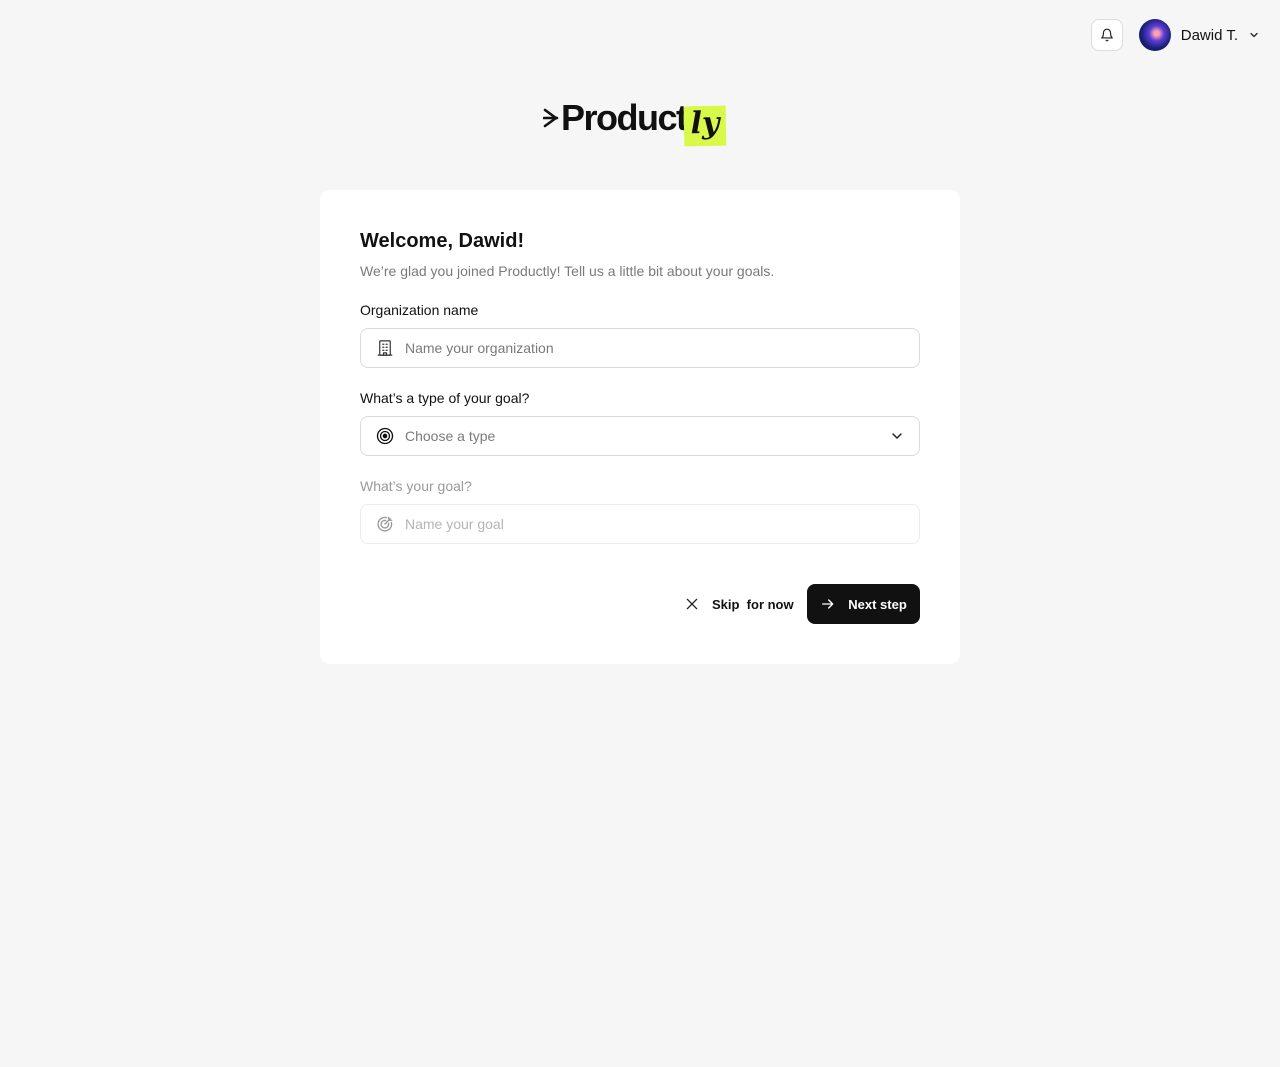 The image size is (1280, 1067). What do you see at coordinates (692, 604) in the screenshot?
I see `close-icon` at bounding box center [692, 604].